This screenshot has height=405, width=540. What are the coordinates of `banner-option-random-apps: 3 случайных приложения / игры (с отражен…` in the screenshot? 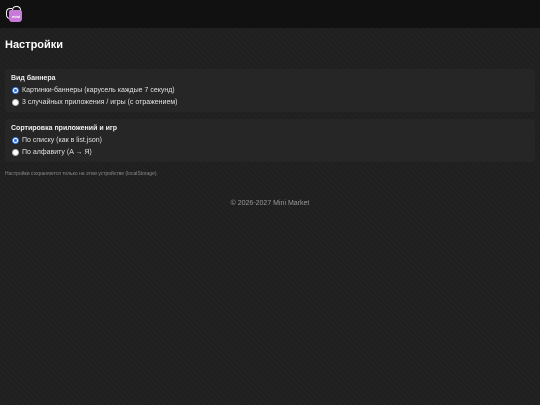 It's located at (95, 102).